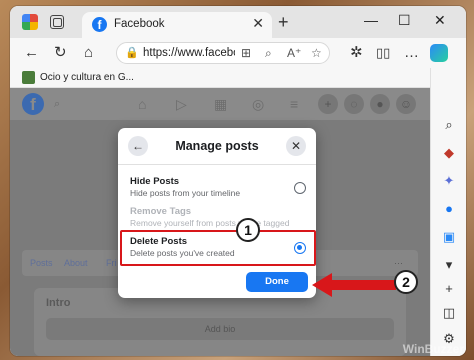 This screenshot has width=474, height=360. I want to click on tab-title: Facebook, so click(139, 24).